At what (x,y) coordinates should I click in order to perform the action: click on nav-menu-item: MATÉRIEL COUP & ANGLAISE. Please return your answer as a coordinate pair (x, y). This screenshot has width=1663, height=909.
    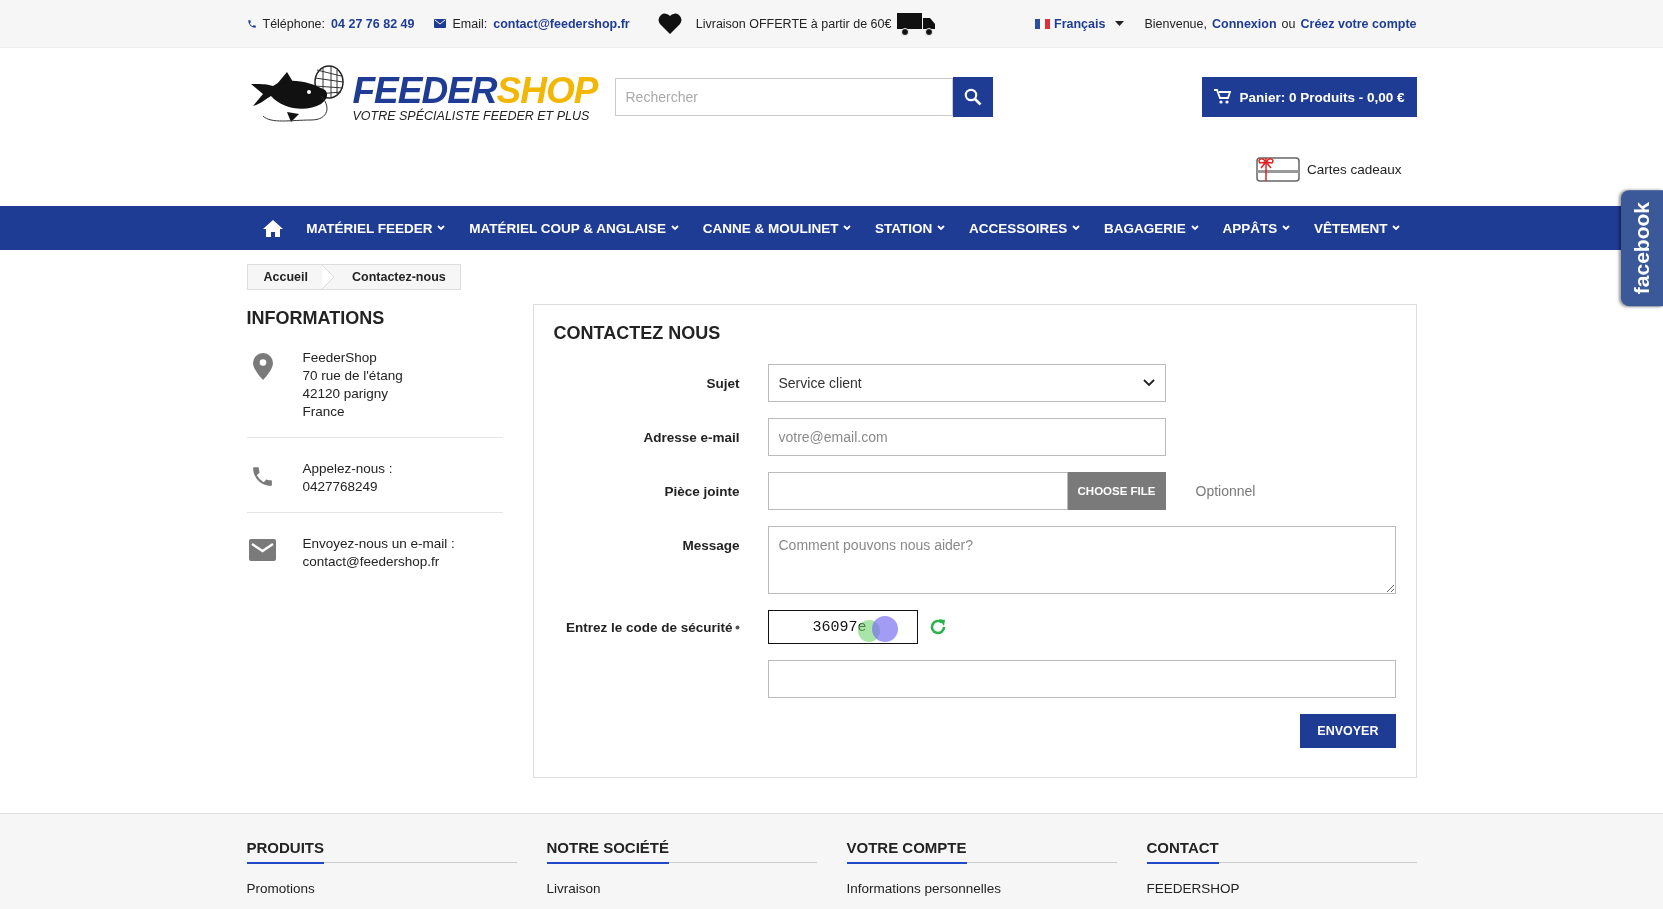
    Looking at the image, I should click on (574, 228).